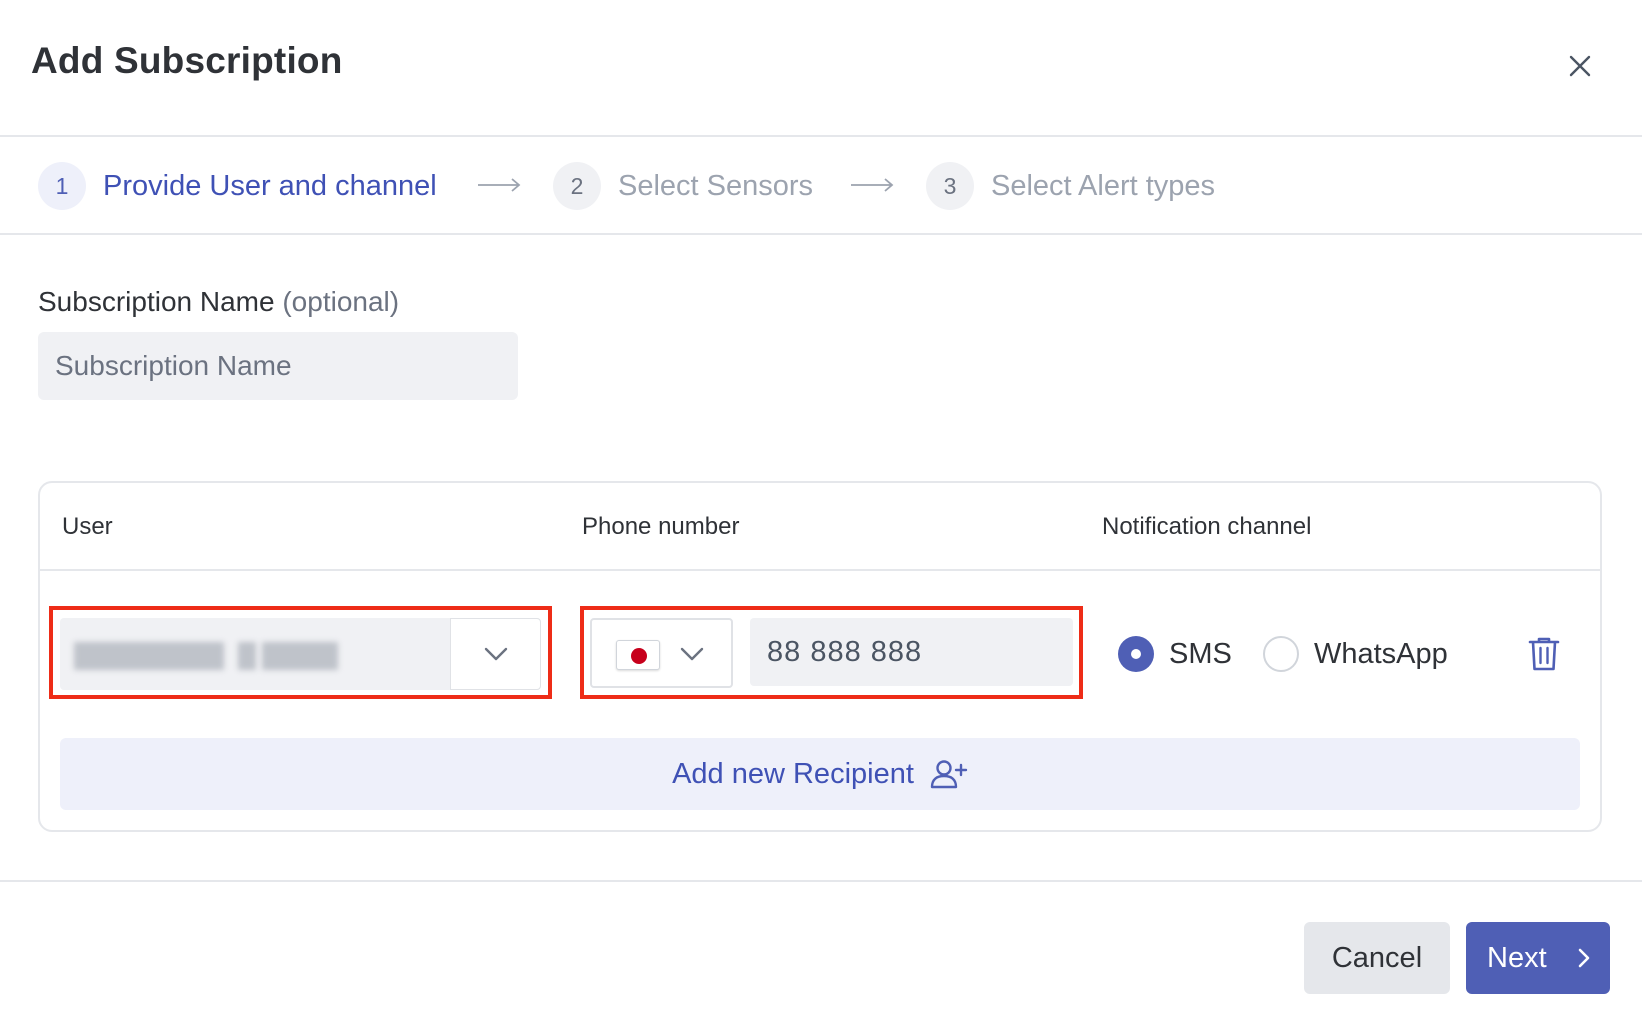 The width and height of the screenshot is (1642, 1022). Describe the element at coordinates (638, 655) in the screenshot. I see `japan-flag-icon` at that location.